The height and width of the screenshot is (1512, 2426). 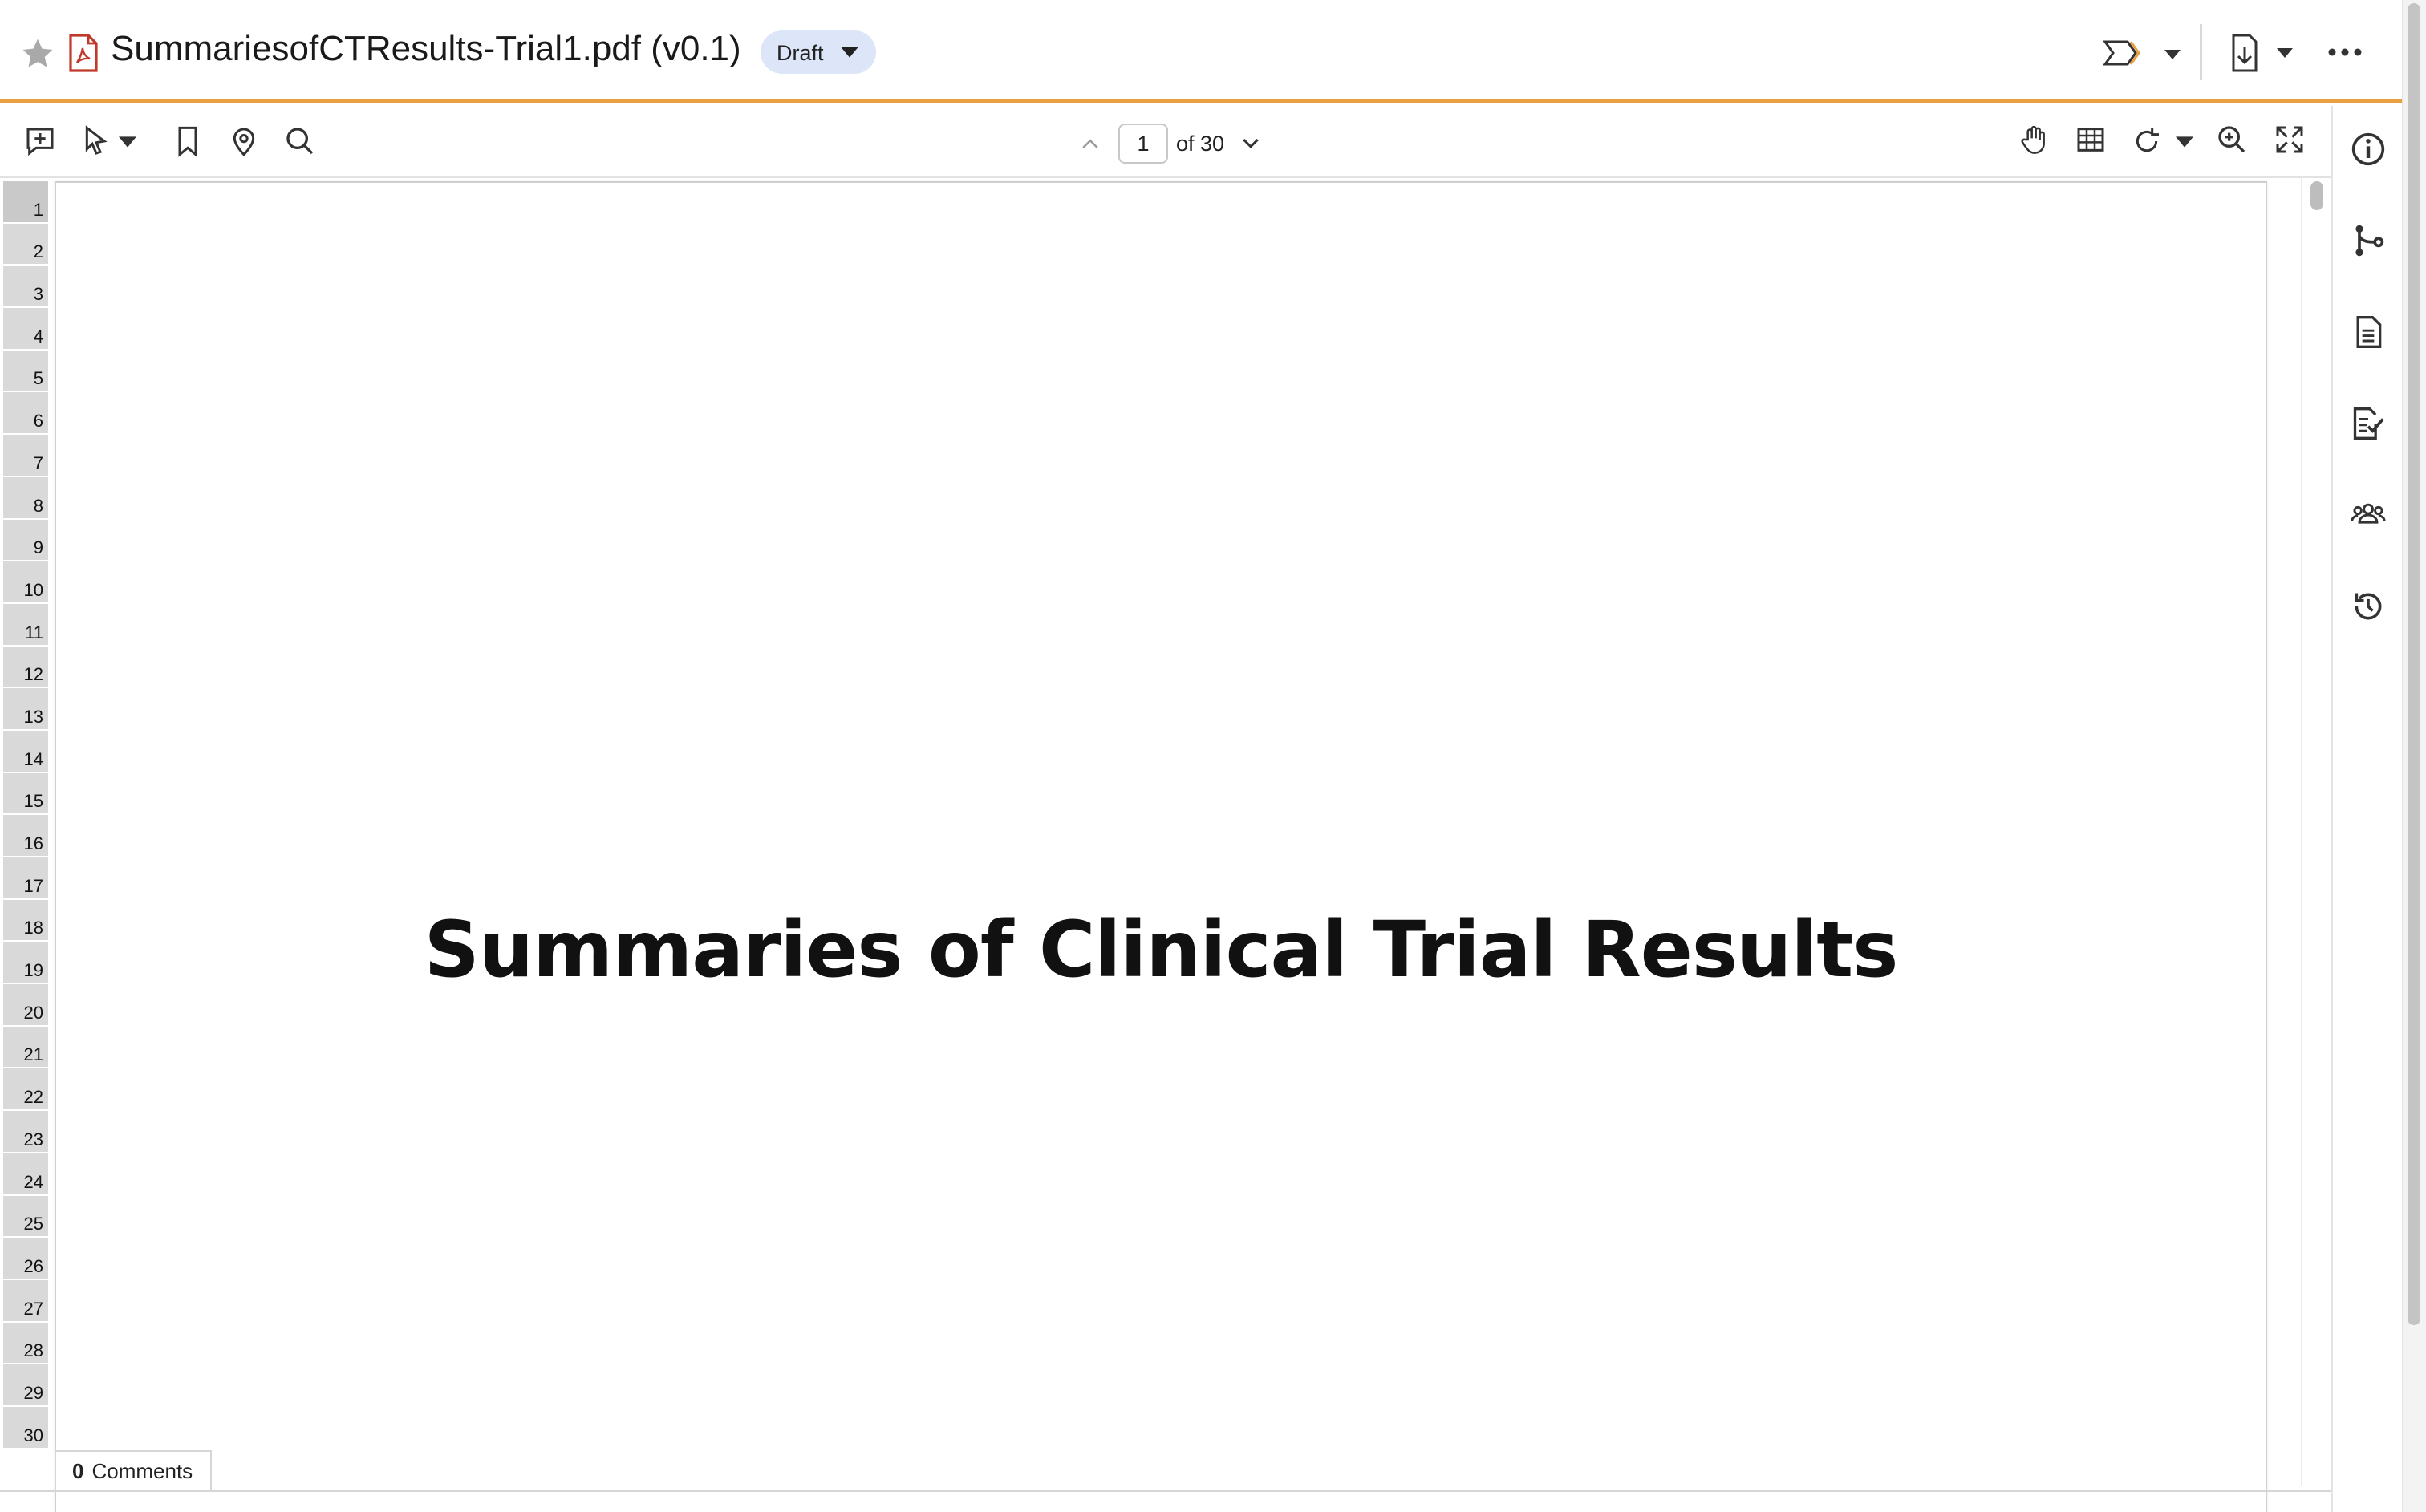 What do you see at coordinates (2184, 142) in the screenshot?
I see `rotate-caret-icon` at bounding box center [2184, 142].